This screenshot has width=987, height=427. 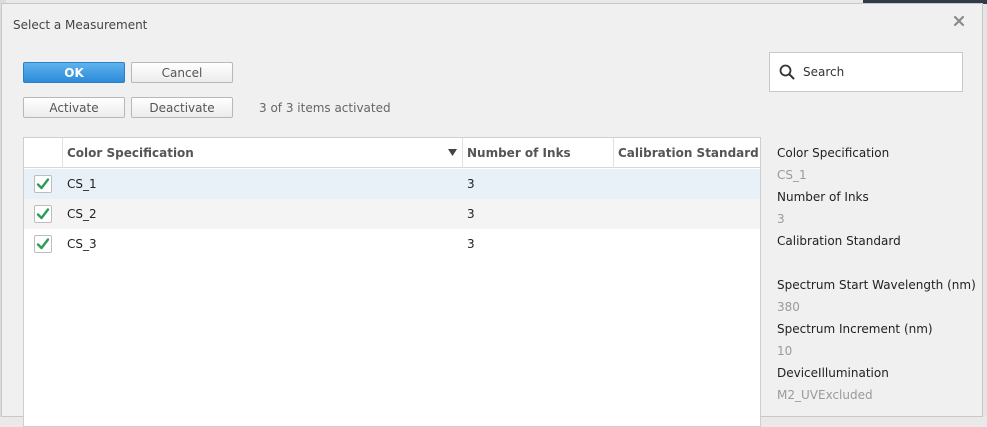 What do you see at coordinates (262, 153) in the screenshot?
I see `column-header-color-specification: Color Specification` at bounding box center [262, 153].